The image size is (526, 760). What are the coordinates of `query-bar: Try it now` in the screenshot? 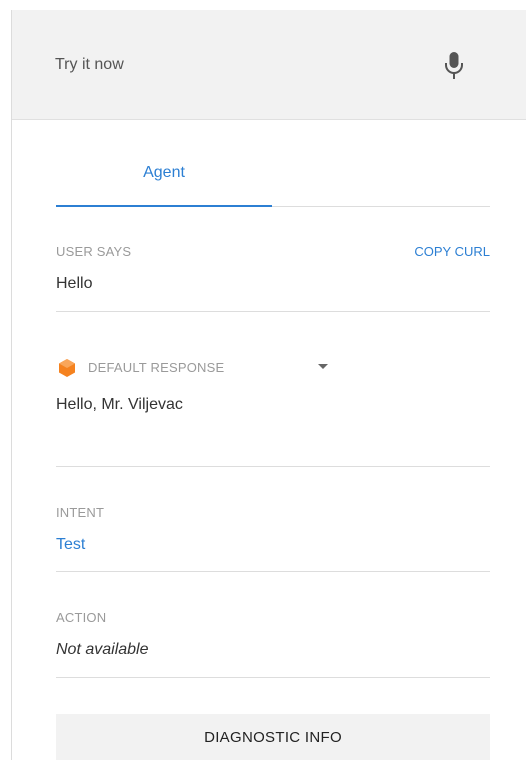 It's located at (269, 65).